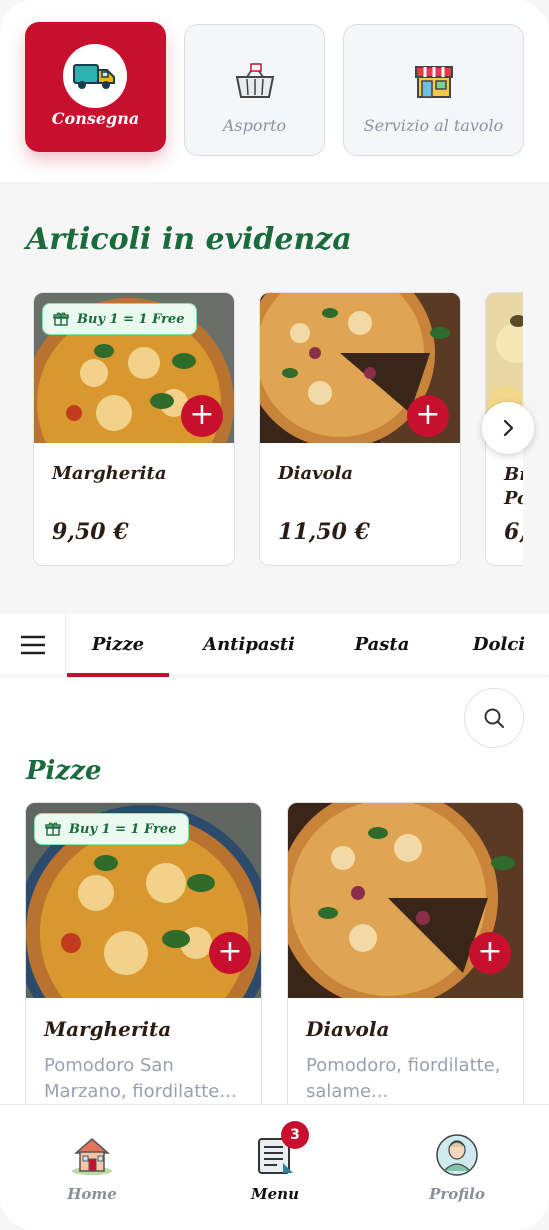 The width and height of the screenshot is (549, 1230). I want to click on product-name: Margherita, so click(108, 1029).